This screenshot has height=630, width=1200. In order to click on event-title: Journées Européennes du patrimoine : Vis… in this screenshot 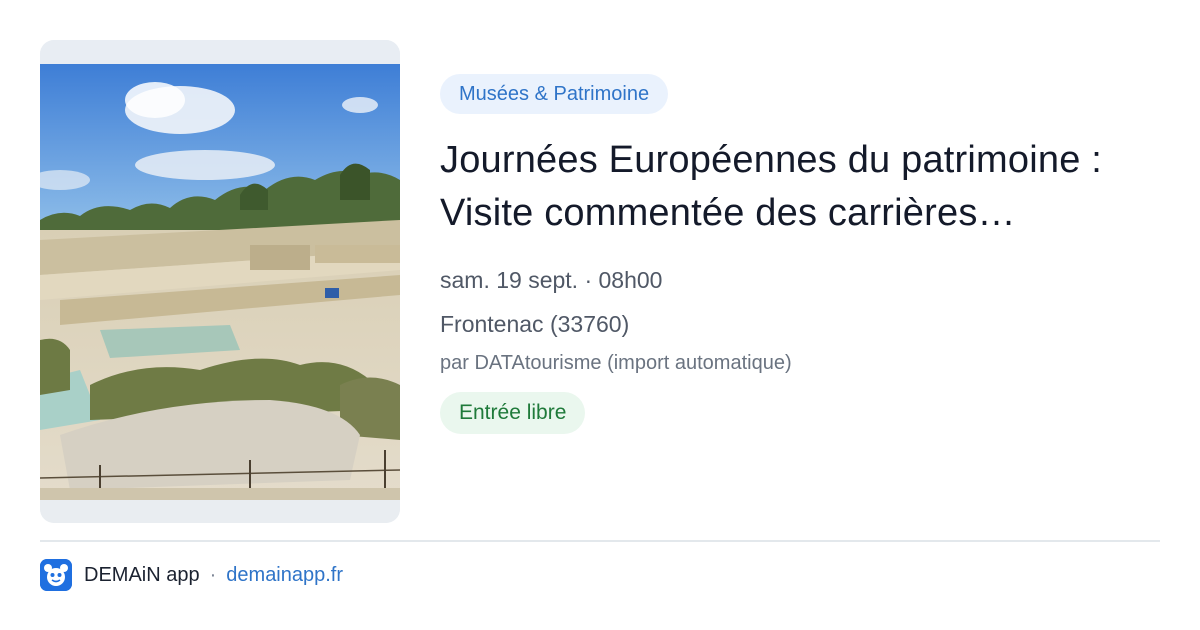, I will do `click(795, 187)`.